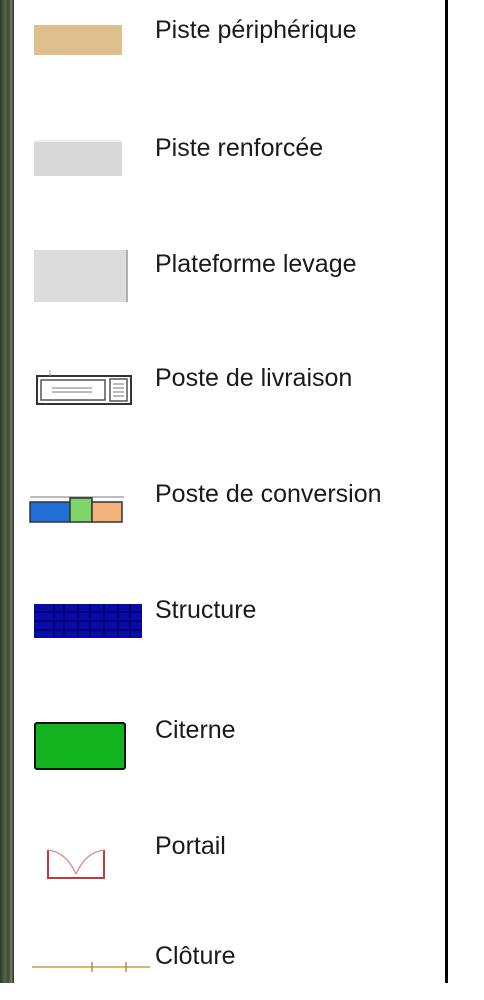  What do you see at coordinates (190, 846) in the screenshot?
I see `legend-label: Portail` at bounding box center [190, 846].